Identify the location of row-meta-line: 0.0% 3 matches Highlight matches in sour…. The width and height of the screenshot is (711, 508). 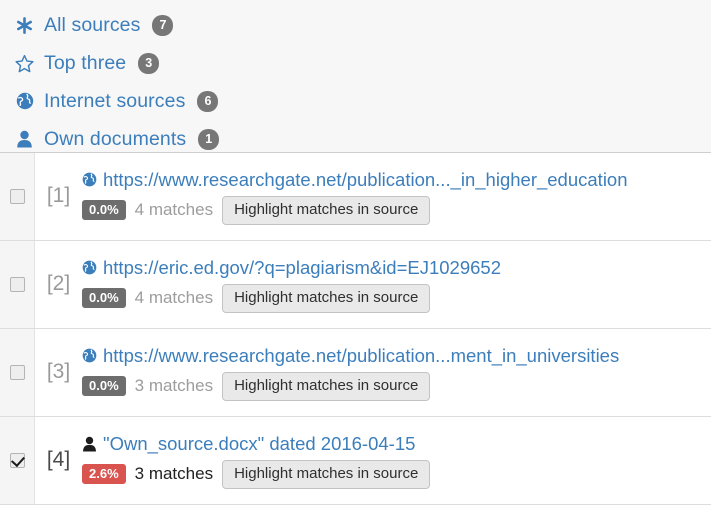
(393, 386).